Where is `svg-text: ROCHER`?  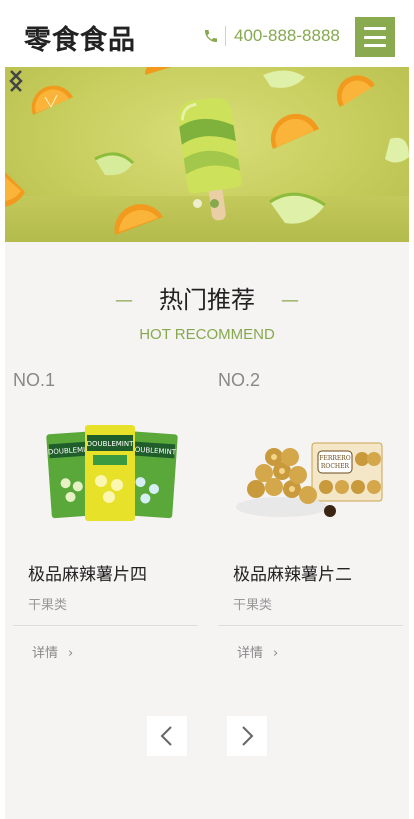 svg-text: ROCHER is located at coordinates (335, 466).